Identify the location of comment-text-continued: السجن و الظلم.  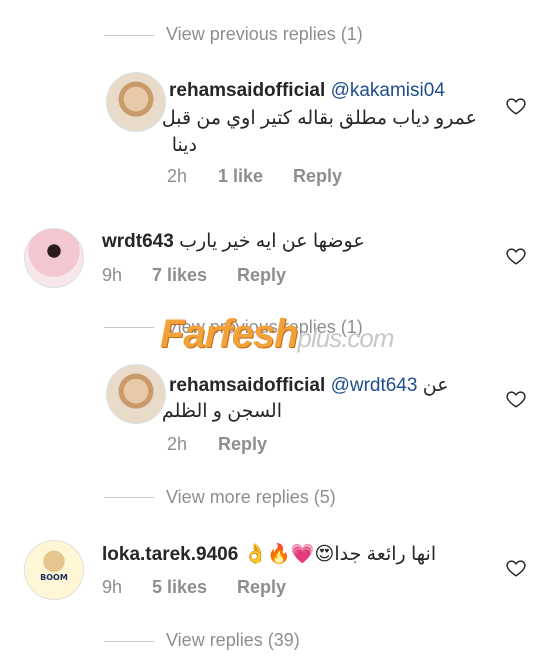
(221, 411).